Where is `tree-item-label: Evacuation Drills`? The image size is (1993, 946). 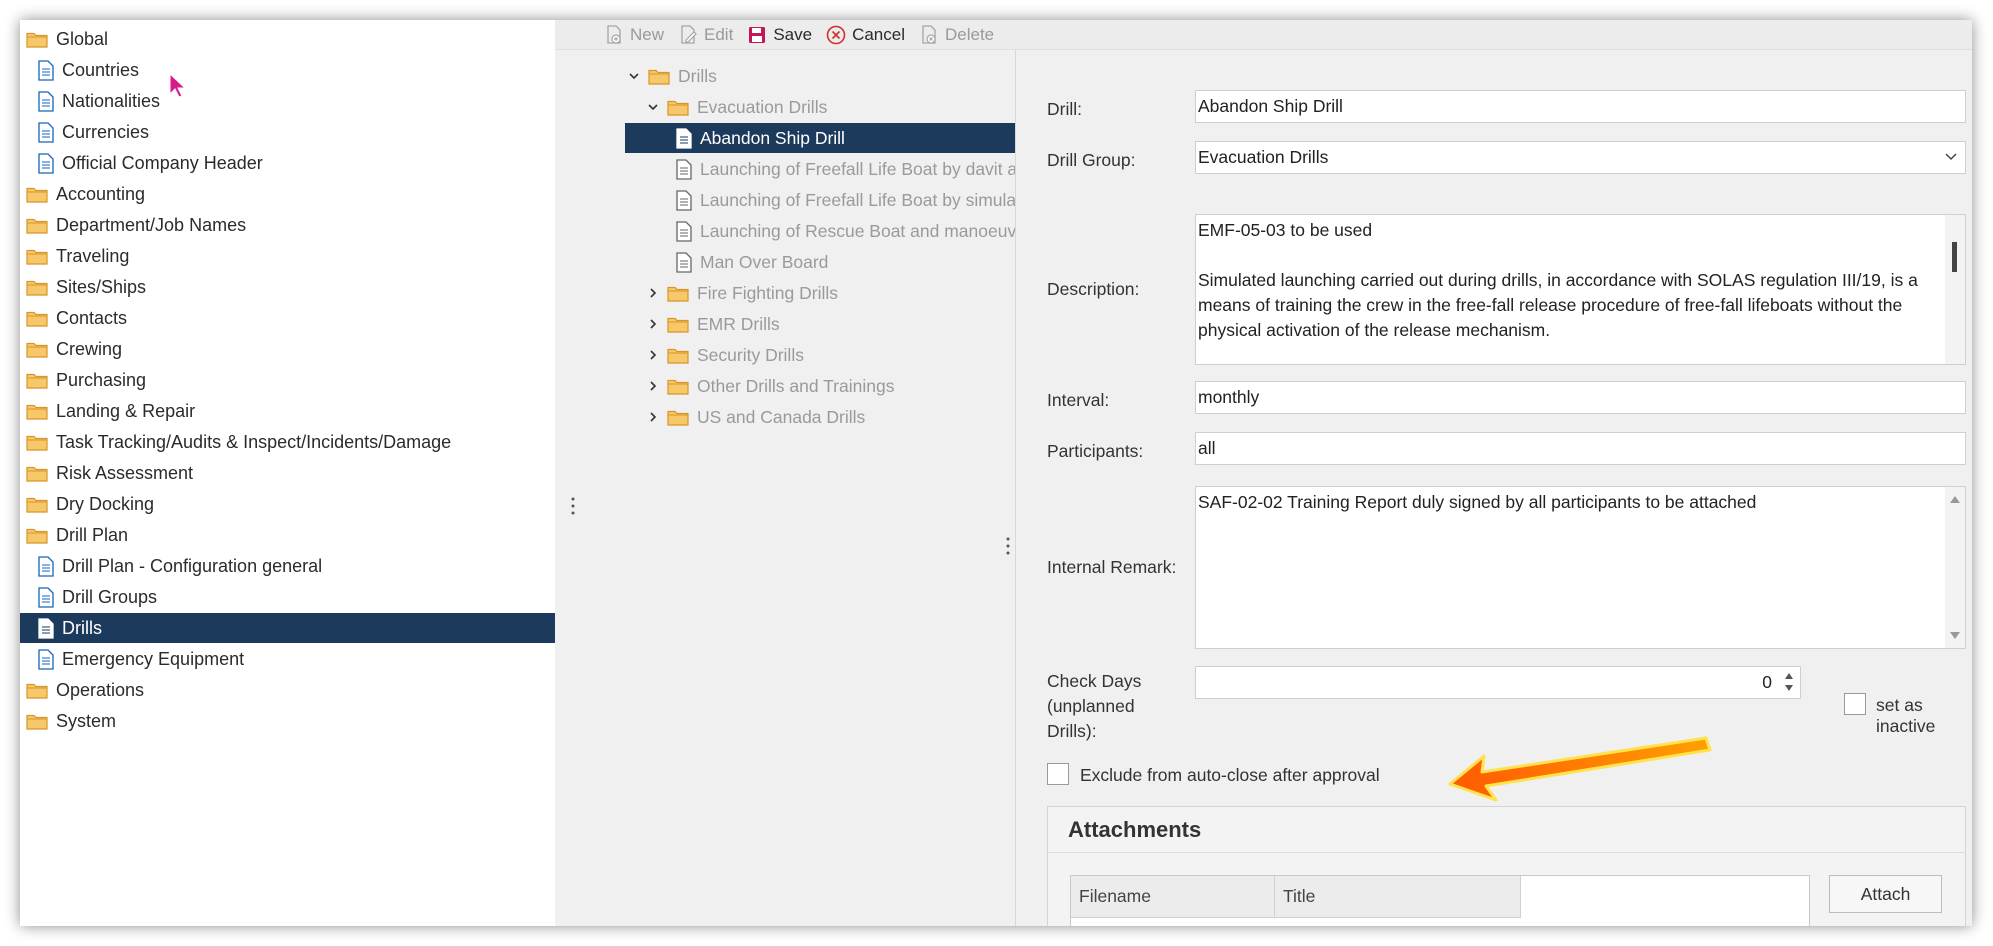 tree-item-label: Evacuation Drills is located at coordinates (762, 106).